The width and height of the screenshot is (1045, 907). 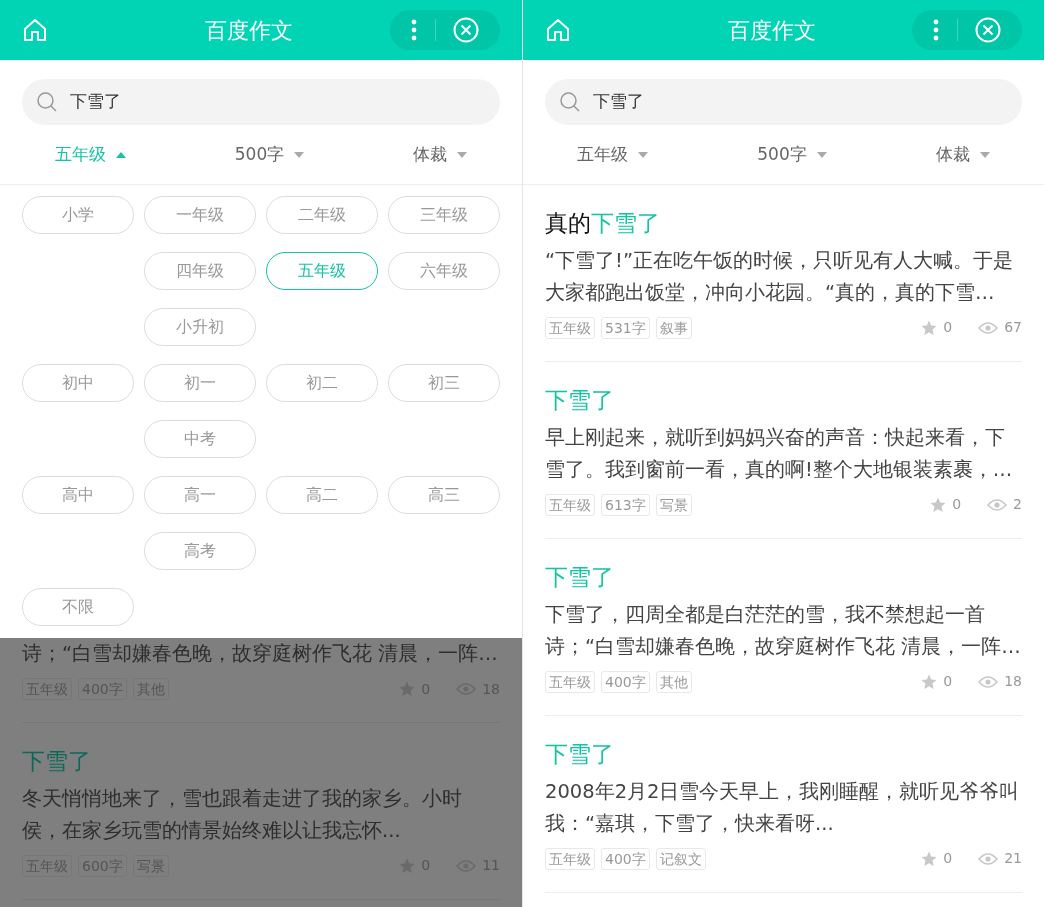 I want to click on grade-chip: 初一, so click(x=200, y=383).